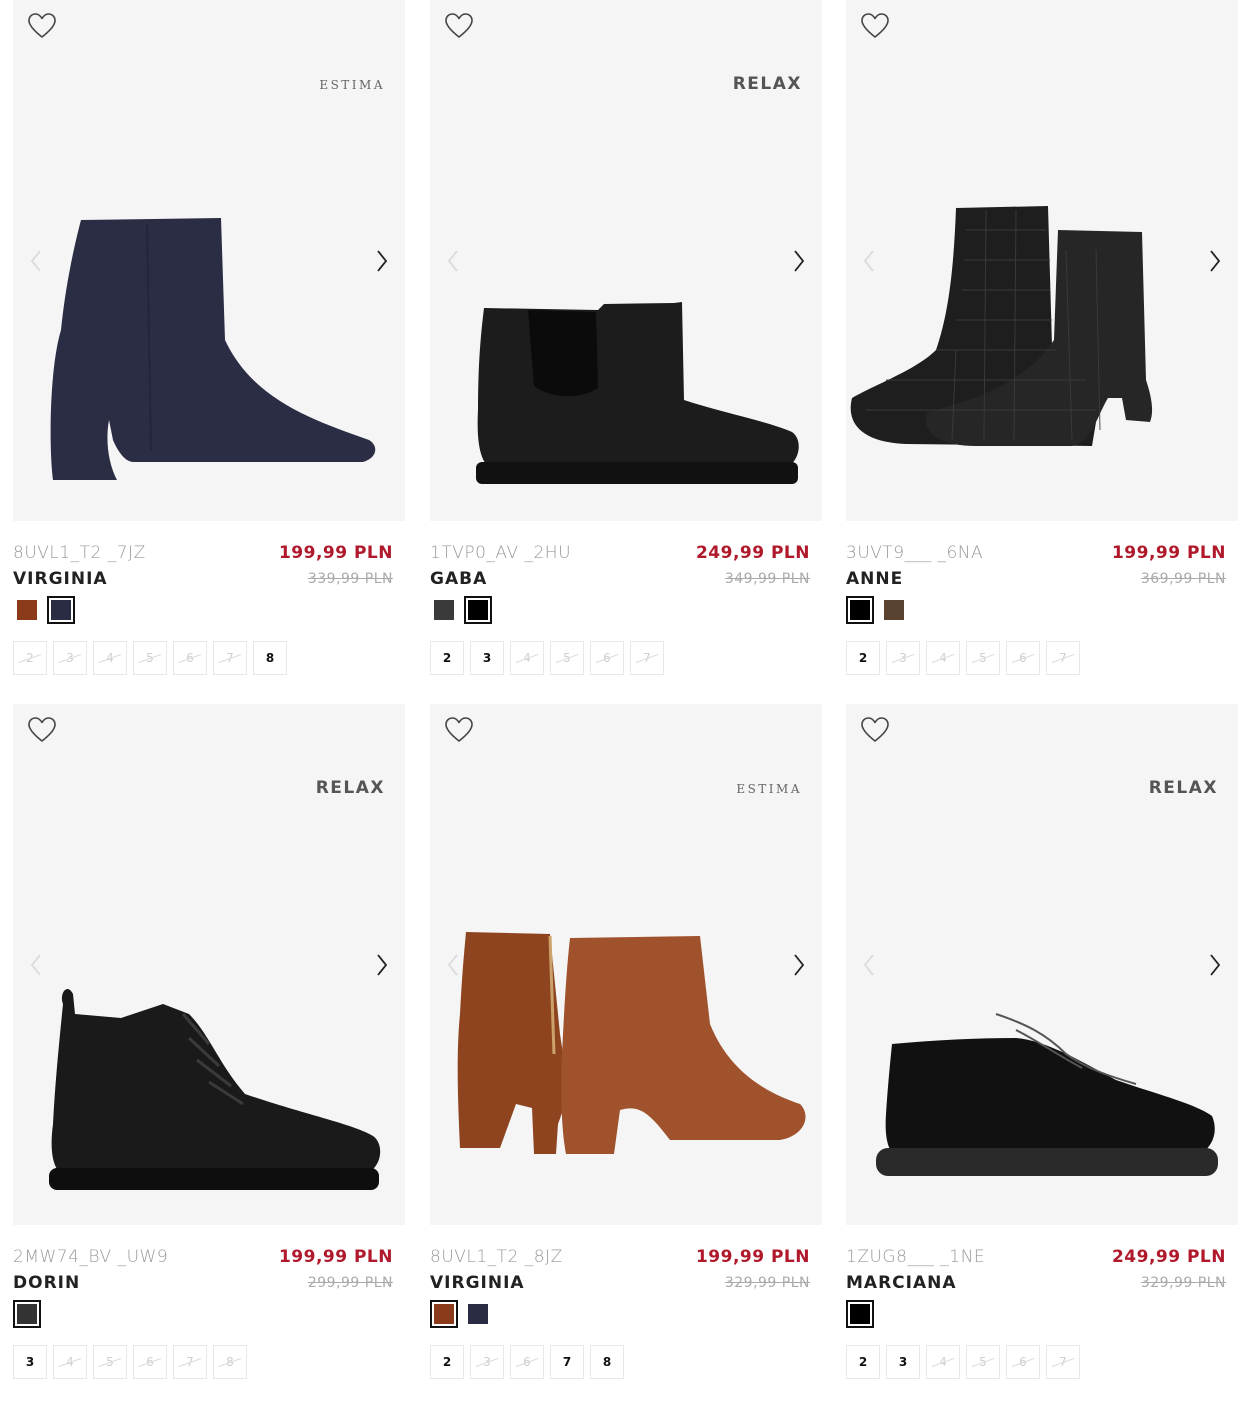 This screenshot has height=1408, width=1250. I want to click on product-old-price: 369,99 PLN, so click(1183, 579).